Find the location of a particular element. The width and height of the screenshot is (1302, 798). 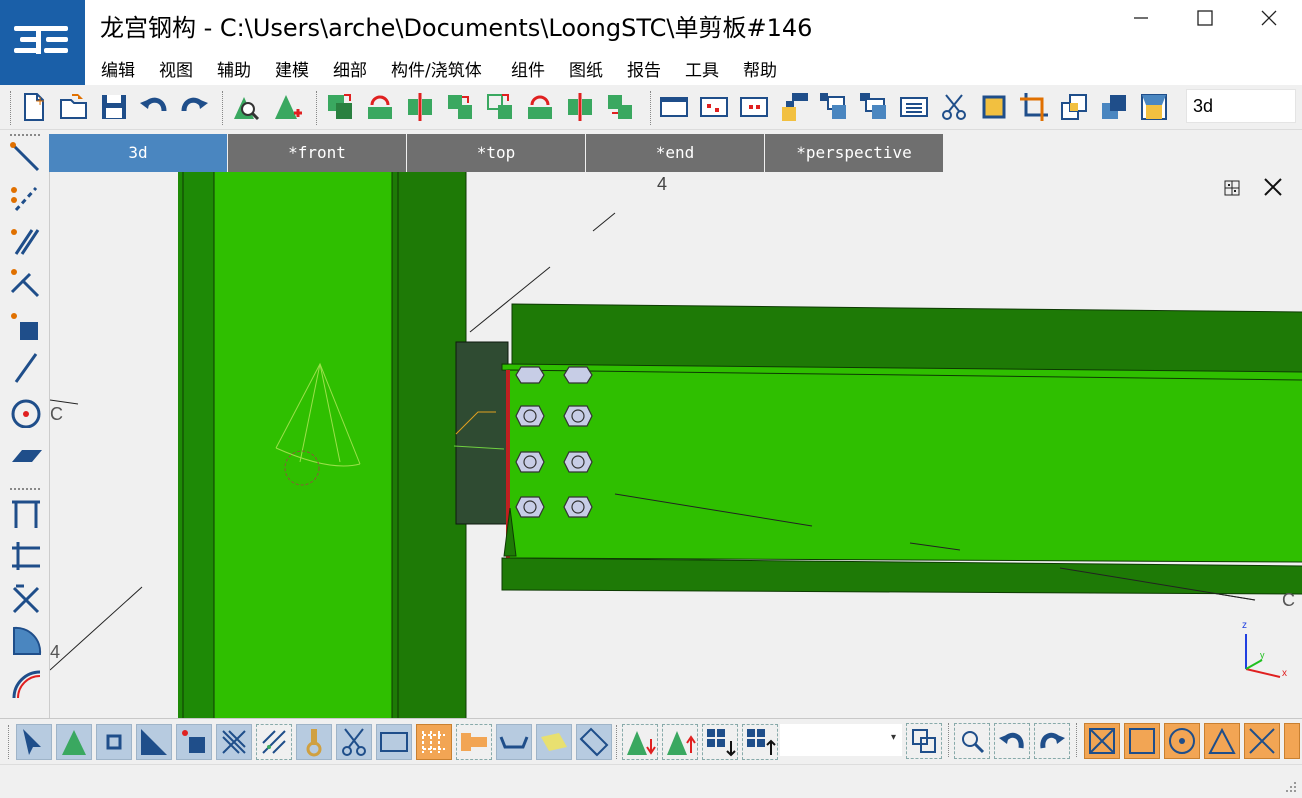

rotate-copy-icon is located at coordinates (380, 107).